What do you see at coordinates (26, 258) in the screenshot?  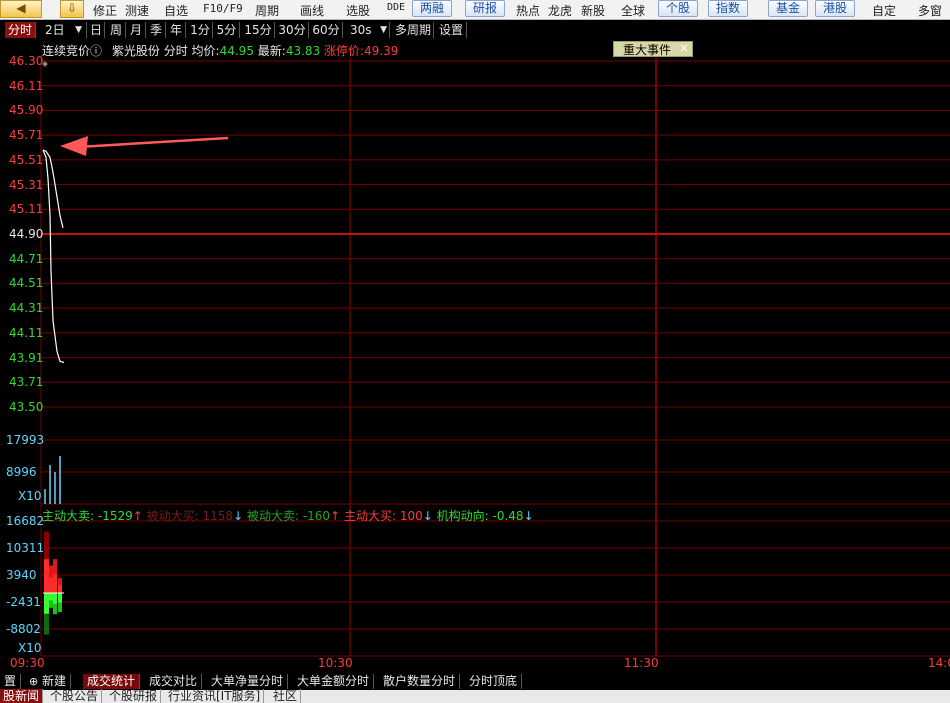 I see `price-tick-label: 44.71` at bounding box center [26, 258].